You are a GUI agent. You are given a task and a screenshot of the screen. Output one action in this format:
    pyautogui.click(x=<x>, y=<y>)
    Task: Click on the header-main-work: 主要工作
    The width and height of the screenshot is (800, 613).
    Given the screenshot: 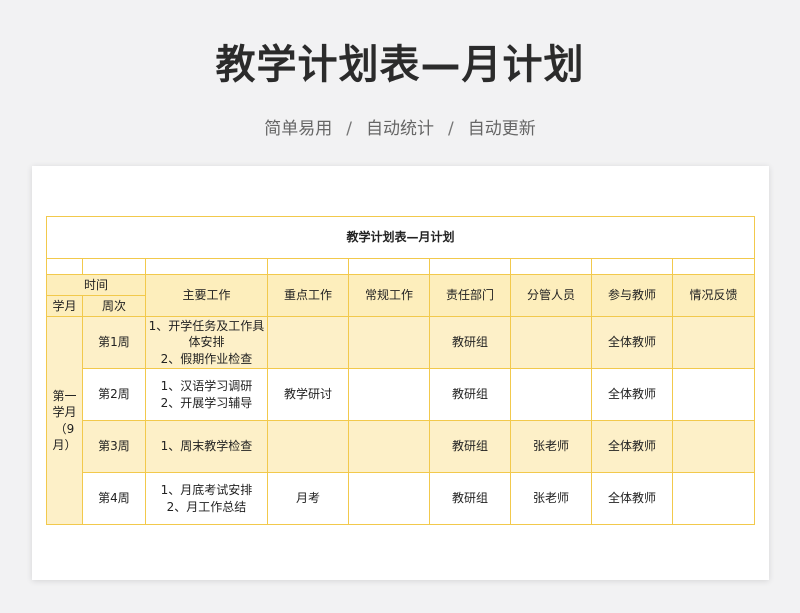 What is the action you would take?
    pyautogui.click(x=206, y=295)
    